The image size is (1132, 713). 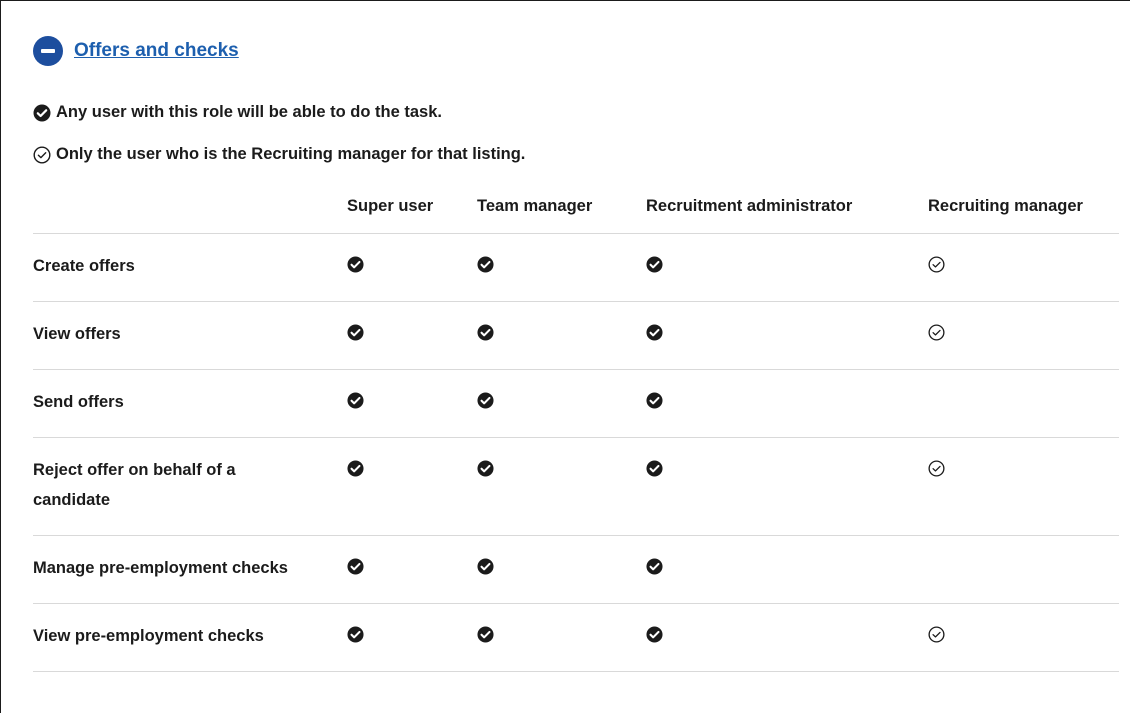 What do you see at coordinates (156, 51) in the screenshot?
I see `section-title-link: Offers and checks` at bounding box center [156, 51].